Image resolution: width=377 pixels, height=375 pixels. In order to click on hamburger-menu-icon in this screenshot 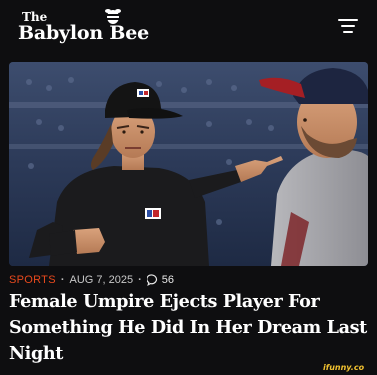, I will do `click(348, 26)`.